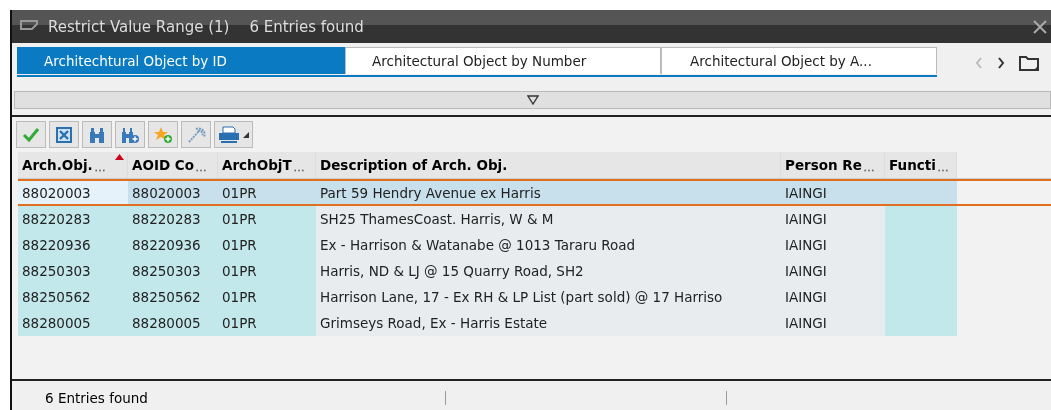 The image size is (1051, 410). Describe the element at coordinates (548, 297) in the screenshot. I see `table-cell: Harrison Lane, 17 - Ex RH & LP List (part sold) @ 17 Harriso` at that location.